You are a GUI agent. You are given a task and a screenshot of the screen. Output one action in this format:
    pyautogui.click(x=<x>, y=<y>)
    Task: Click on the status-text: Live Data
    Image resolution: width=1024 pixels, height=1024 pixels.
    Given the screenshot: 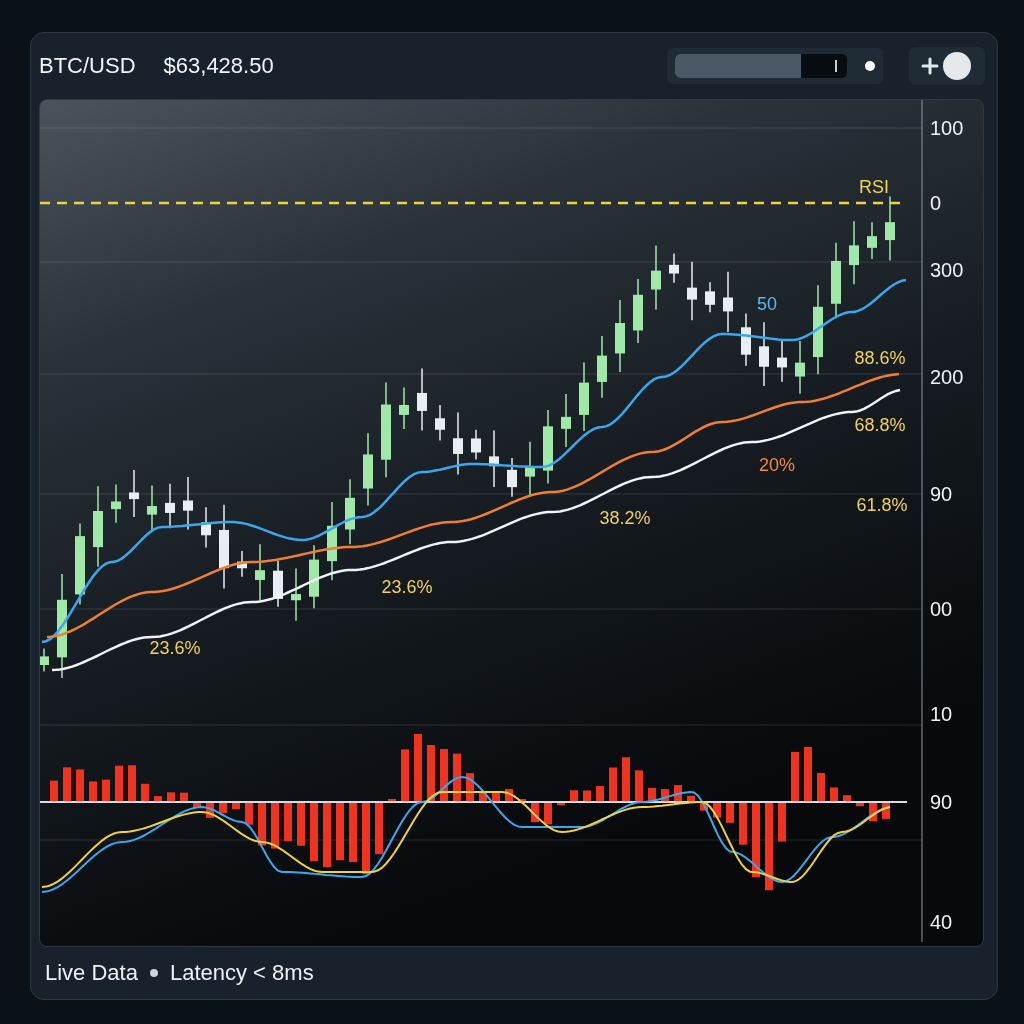 What is the action you would take?
    pyautogui.click(x=91, y=973)
    